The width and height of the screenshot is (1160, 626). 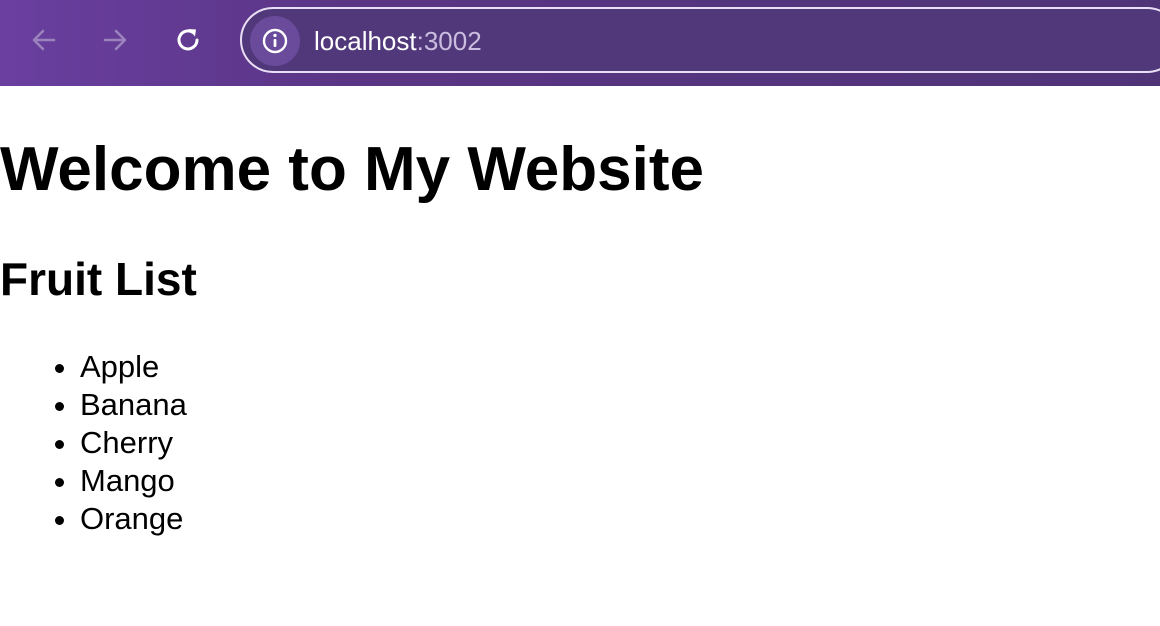 I want to click on arrow-right-icon, so click(x=115, y=40).